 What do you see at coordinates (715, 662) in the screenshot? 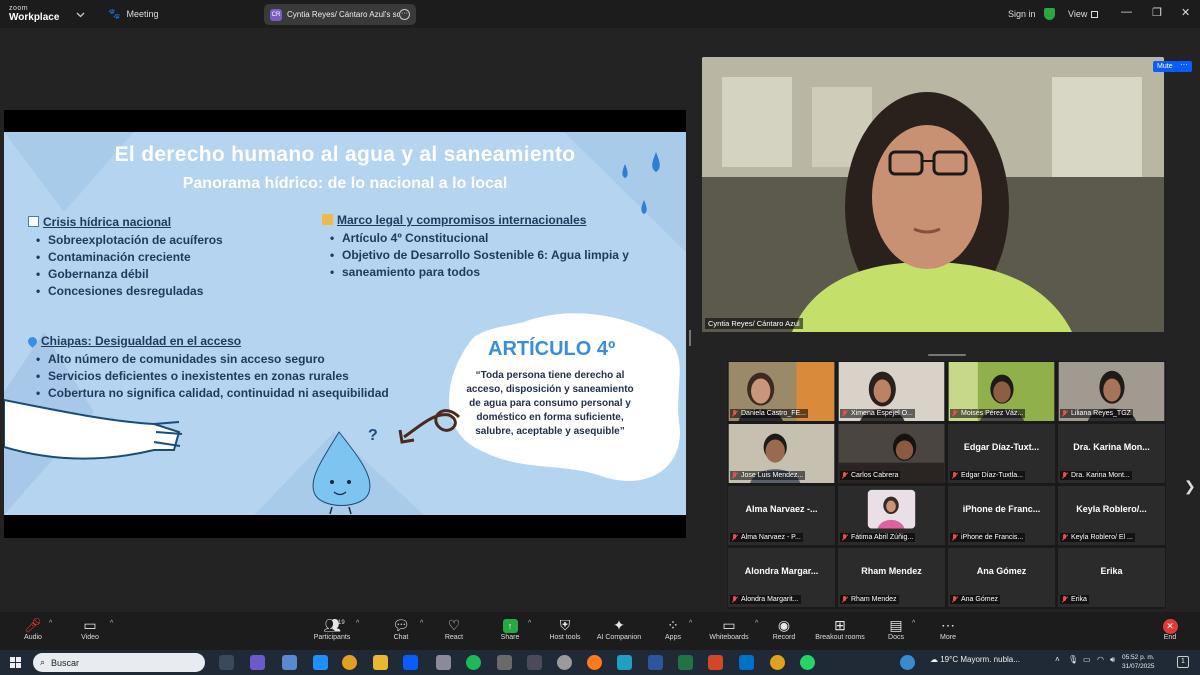
I see `powerpoint-icon` at bounding box center [715, 662].